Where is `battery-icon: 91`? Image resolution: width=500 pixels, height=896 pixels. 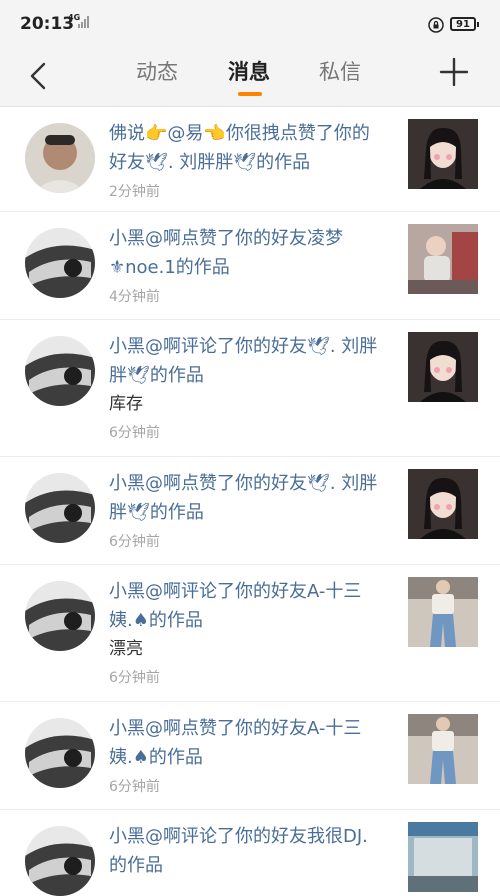 battery-icon: 91 is located at coordinates (464, 24).